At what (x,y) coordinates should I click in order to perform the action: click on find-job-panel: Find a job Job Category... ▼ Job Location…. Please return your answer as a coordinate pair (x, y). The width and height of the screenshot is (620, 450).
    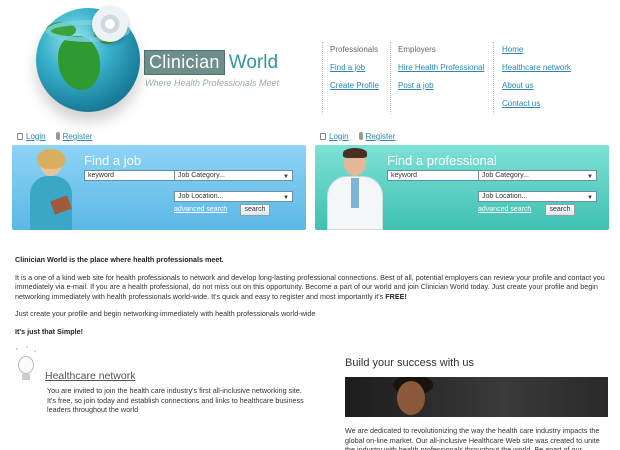
    Looking at the image, I should click on (159, 187).